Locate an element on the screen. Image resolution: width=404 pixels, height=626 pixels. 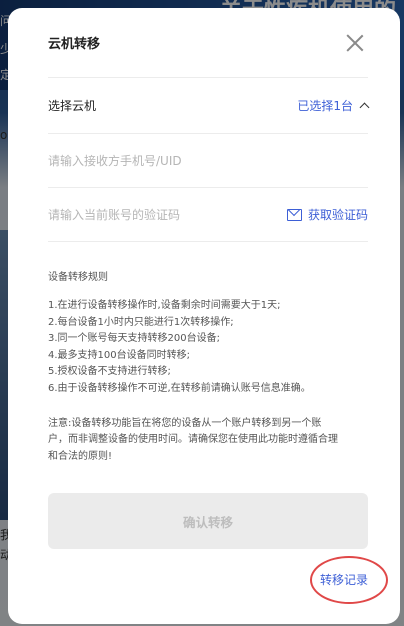
chevron-up-icon is located at coordinates (364, 107).